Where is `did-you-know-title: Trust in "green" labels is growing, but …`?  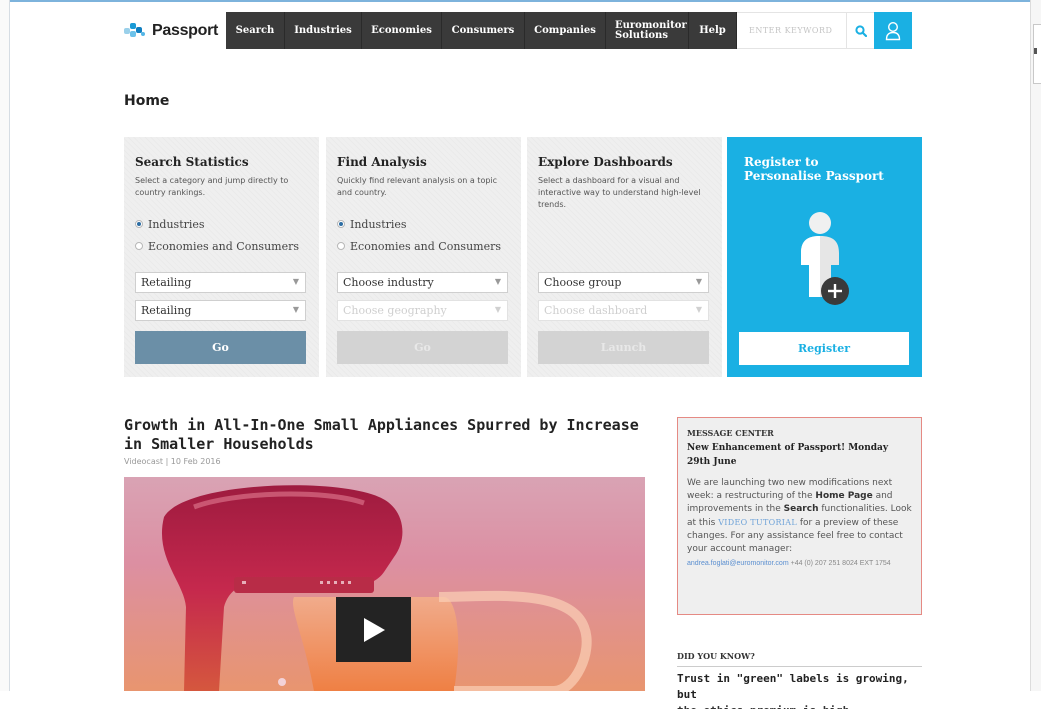 did-you-know-title: Trust in "green" labels is growing, but … is located at coordinates (802, 690).